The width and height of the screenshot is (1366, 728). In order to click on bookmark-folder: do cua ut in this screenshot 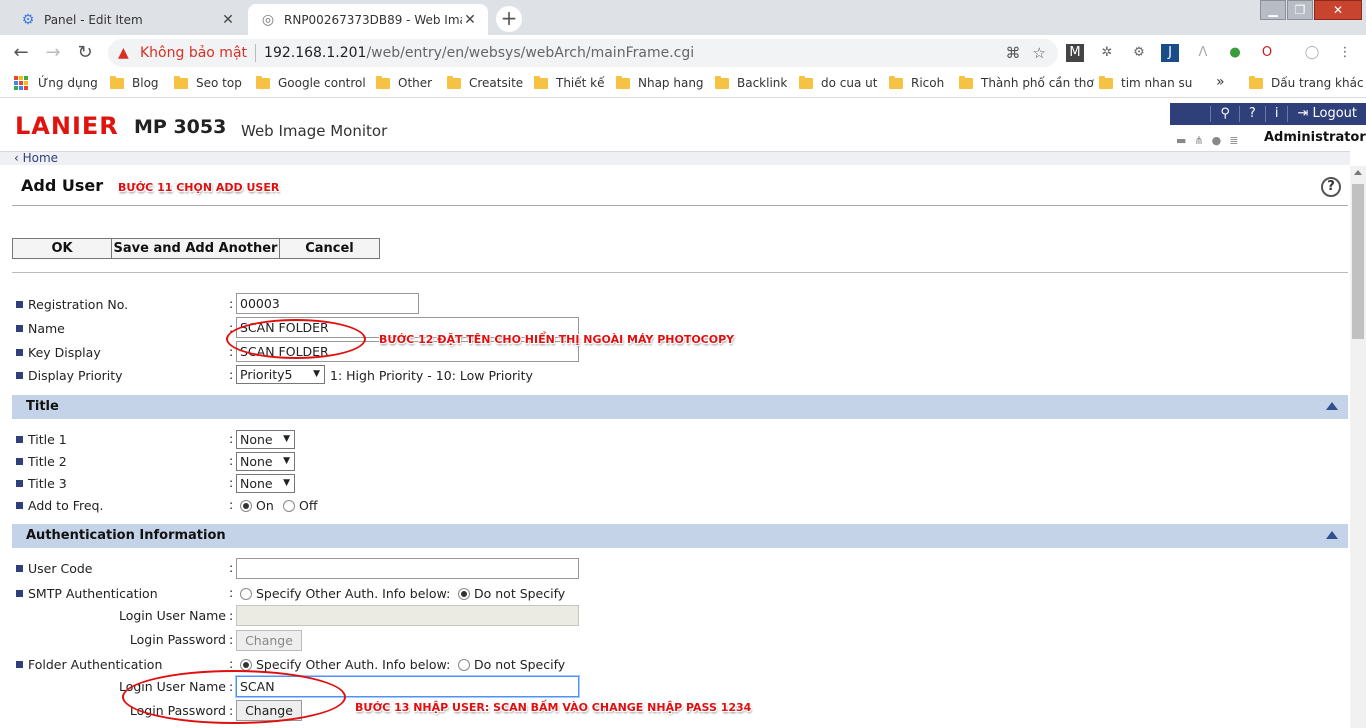, I will do `click(838, 82)`.